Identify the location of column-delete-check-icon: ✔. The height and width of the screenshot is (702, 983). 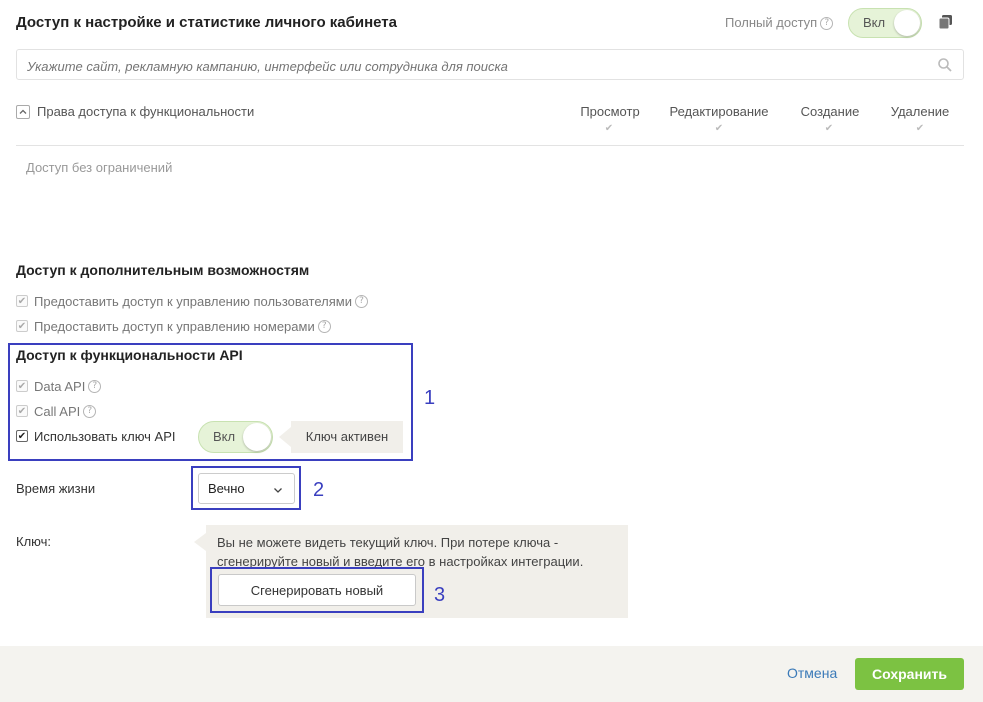
(920, 128).